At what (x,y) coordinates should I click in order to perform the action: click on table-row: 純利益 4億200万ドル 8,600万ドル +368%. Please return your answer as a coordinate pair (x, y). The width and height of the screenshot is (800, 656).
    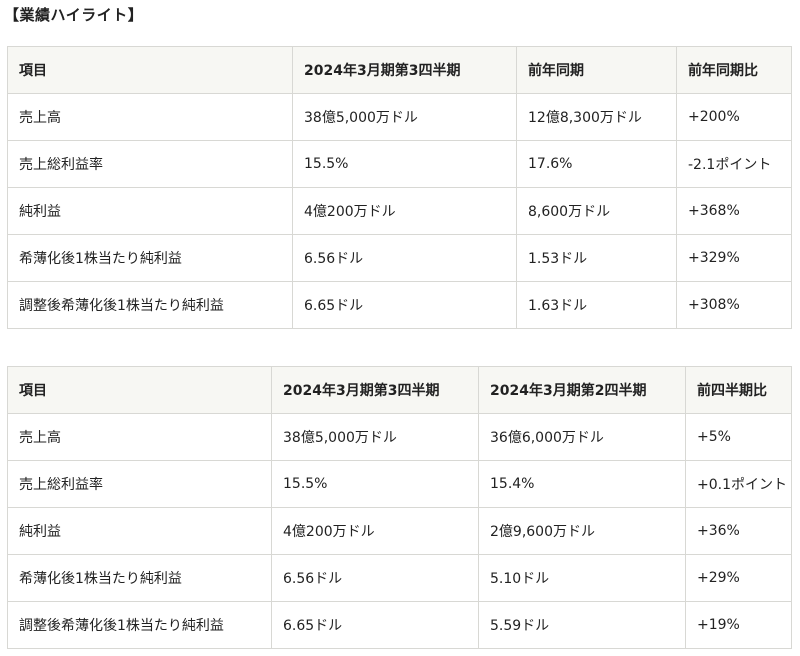
    Looking at the image, I should click on (399, 211).